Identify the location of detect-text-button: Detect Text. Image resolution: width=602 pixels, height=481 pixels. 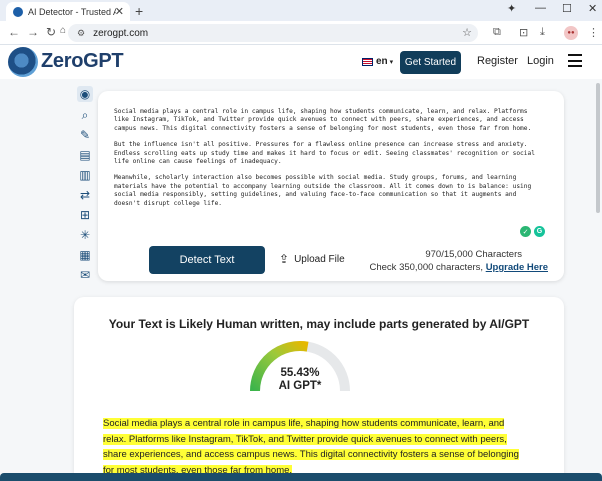
(207, 260).